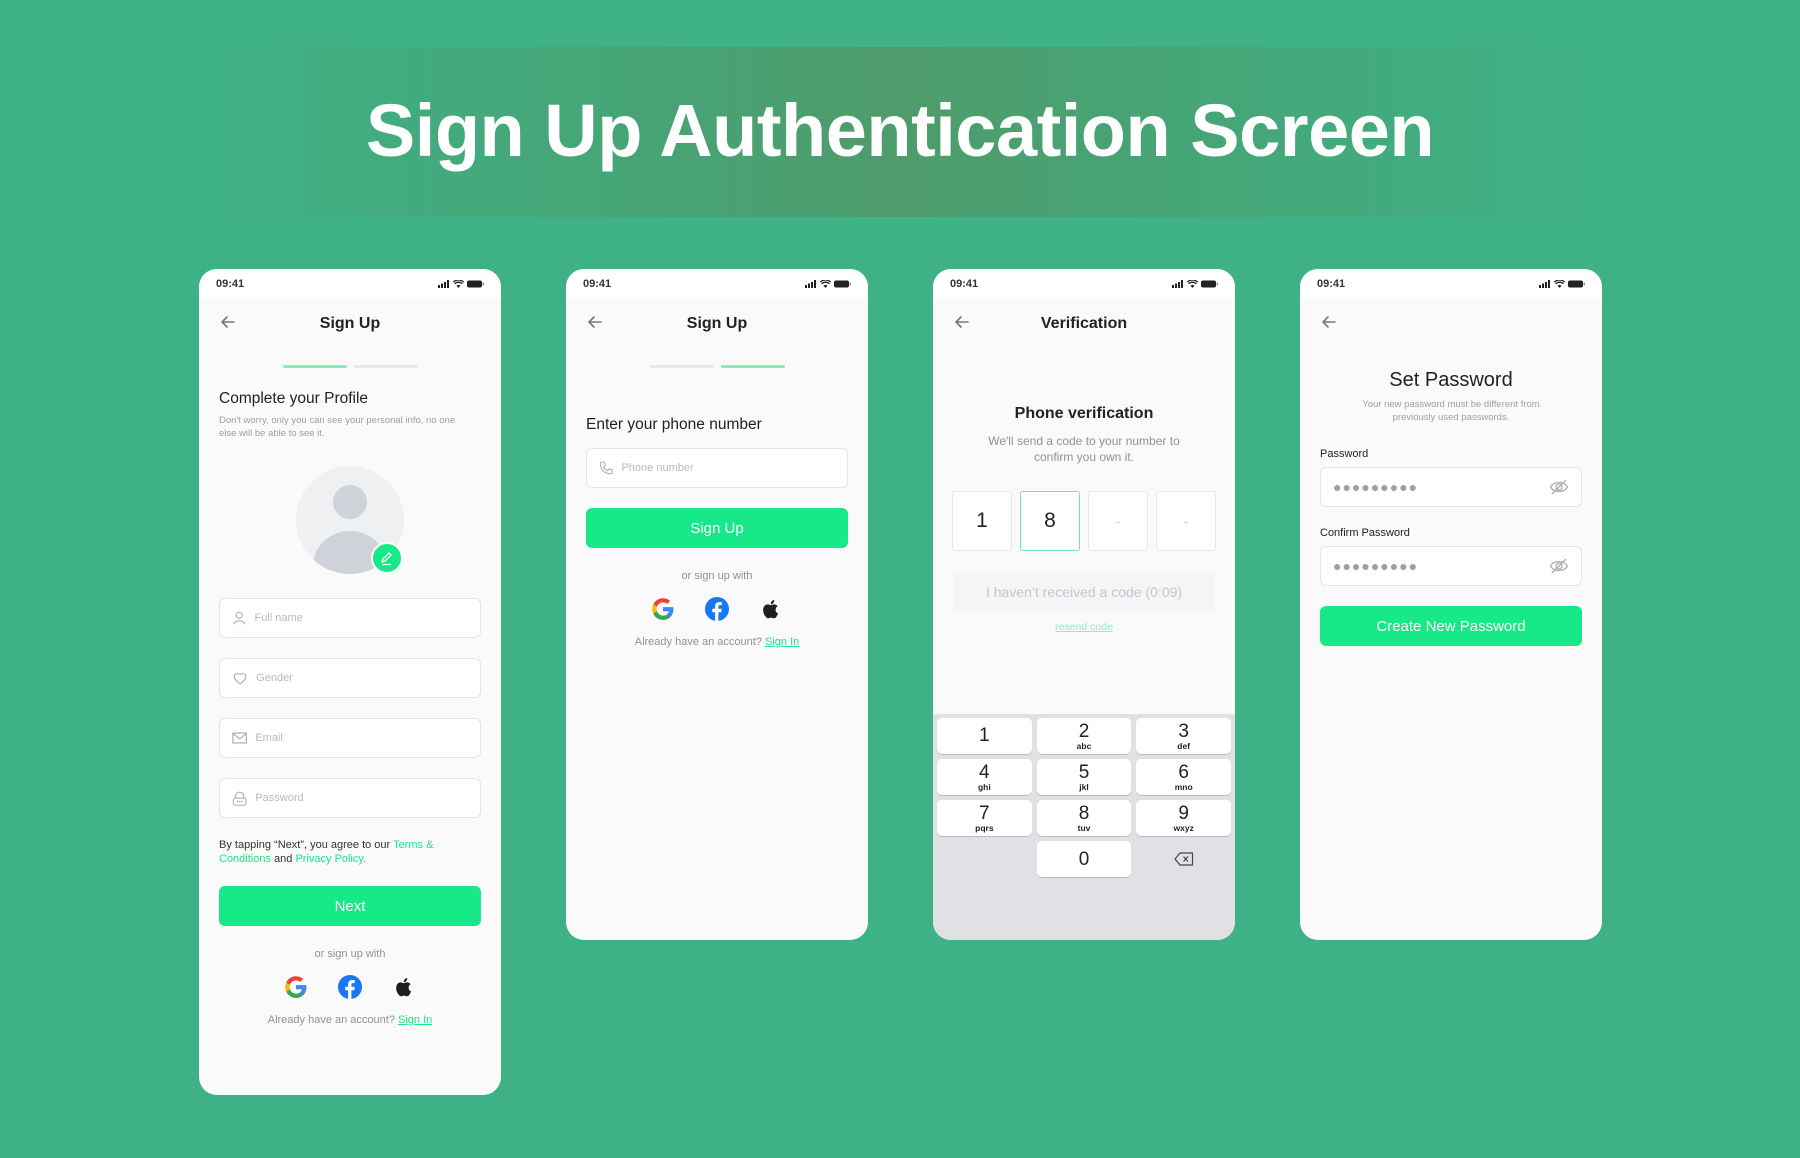 The height and width of the screenshot is (1158, 1800). Describe the element at coordinates (984, 859) in the screenshot. I see `key-blank` at that location.